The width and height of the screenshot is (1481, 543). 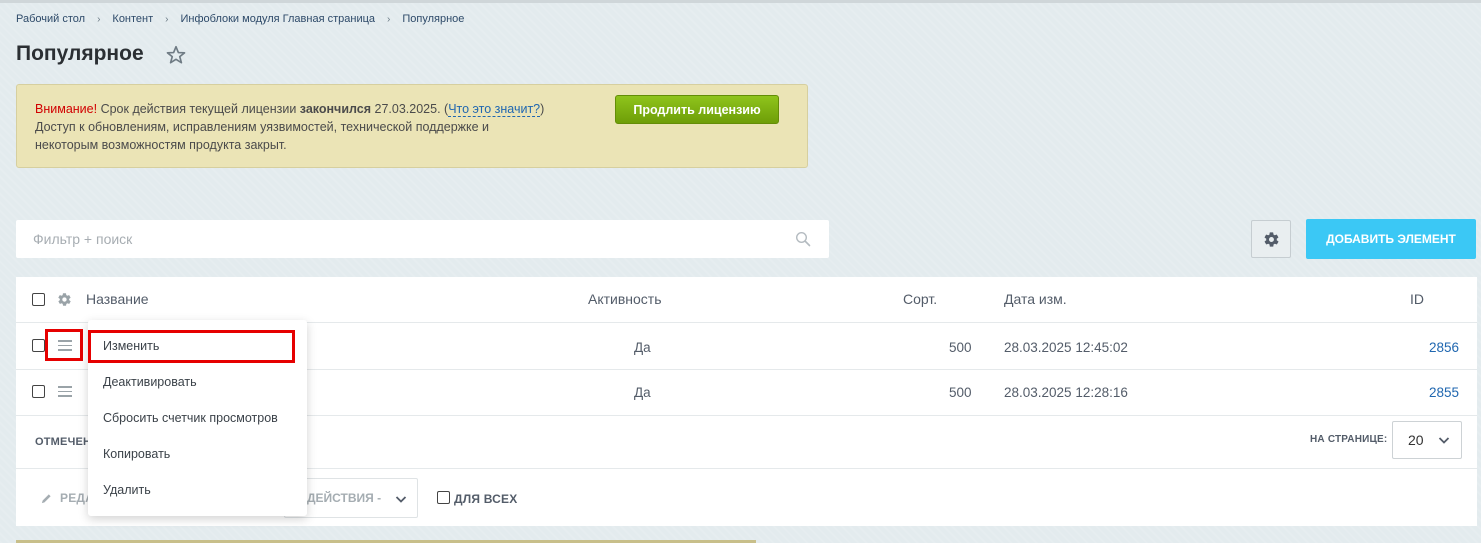 What do you see at coordinates (746, 300) in the screenshot?
I see `grid-header: Название Активность Сорт. Дата изм. ID` at bounding box center [746, 300].